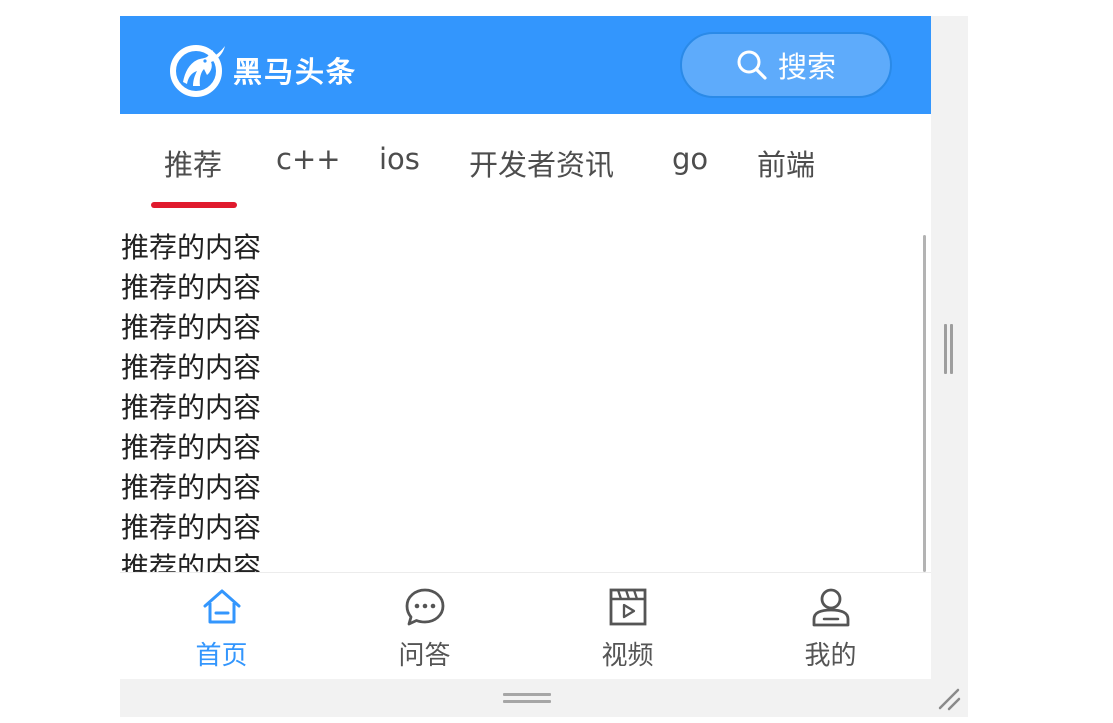 This screenshot has width=1113, height=723. What do you see at coordinates (830, 656) in the screenshot?
I see `tabbar-label: 我的` at bounding box center [830, 656].